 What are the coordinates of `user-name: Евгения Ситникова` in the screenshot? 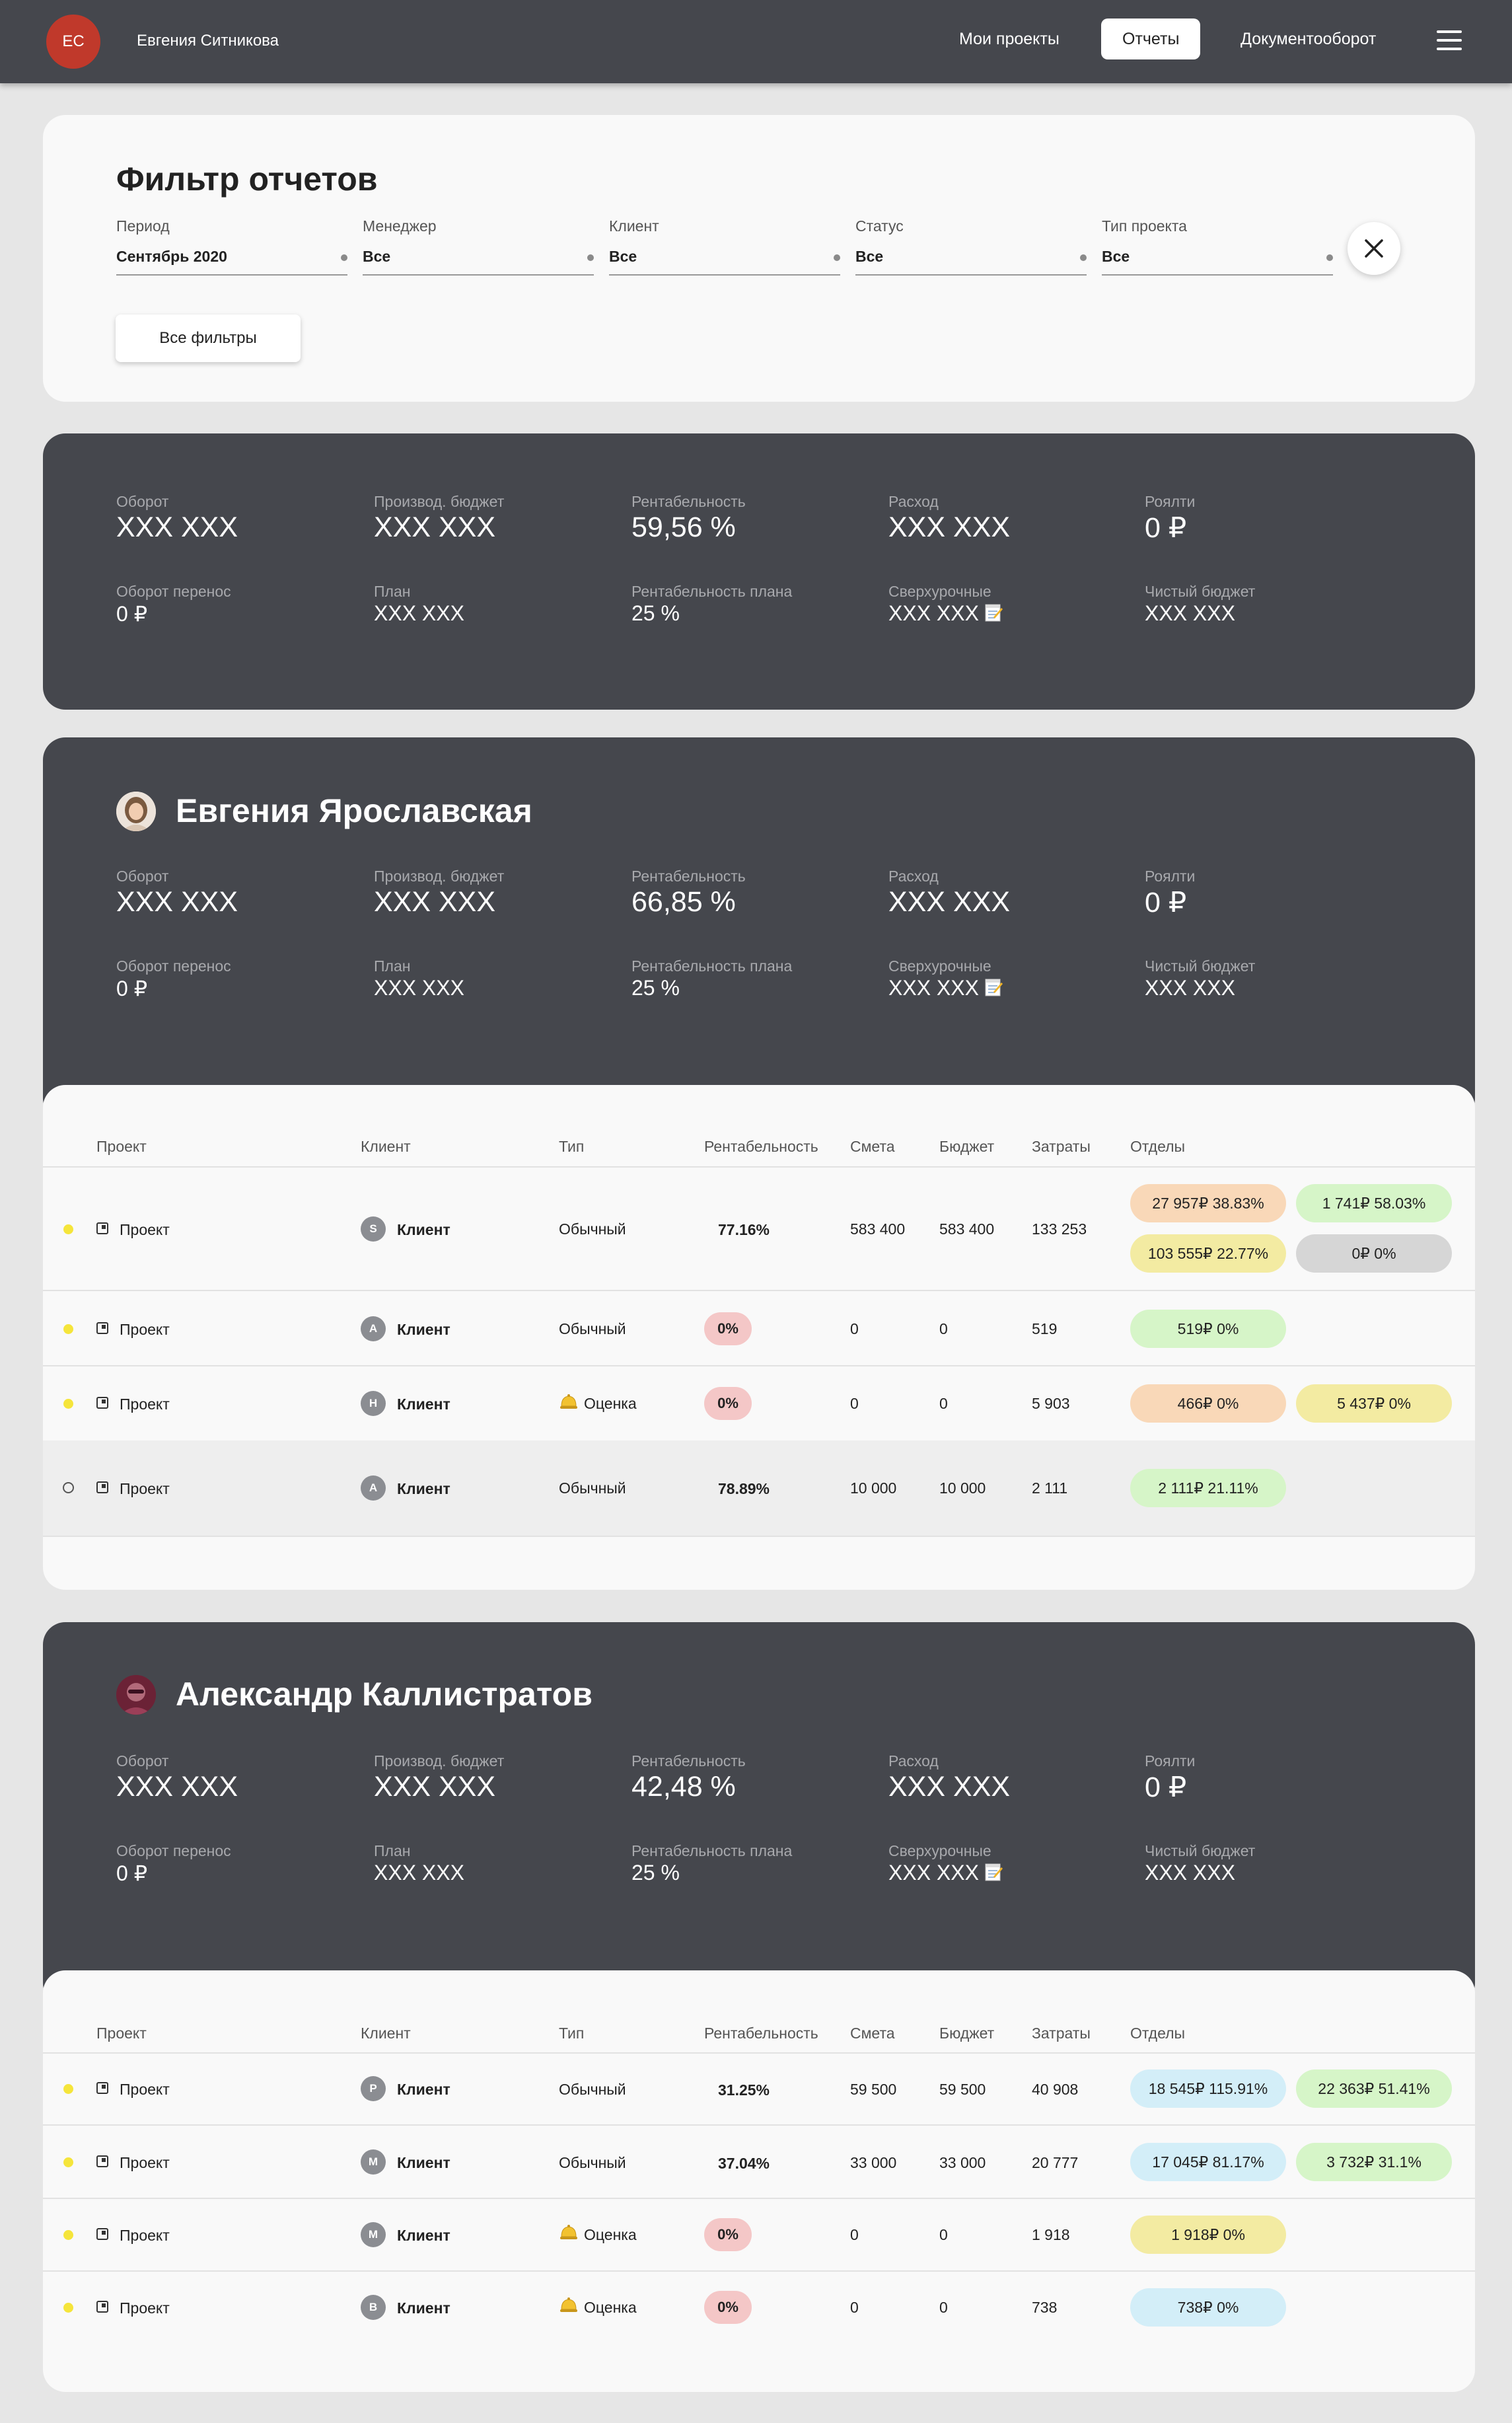 It's located at (208, 41).